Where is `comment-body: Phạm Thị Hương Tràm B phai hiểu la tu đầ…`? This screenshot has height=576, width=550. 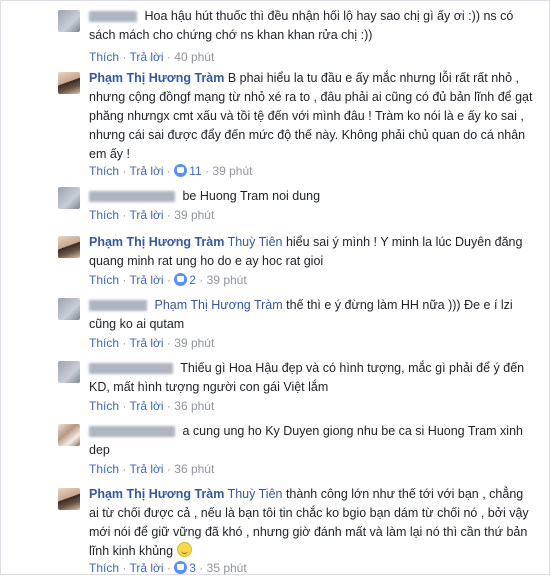 comment-body: Phạm Thị Hương Tràm B phai hiểu la tu đầ… is located at coordinates (311, 116).